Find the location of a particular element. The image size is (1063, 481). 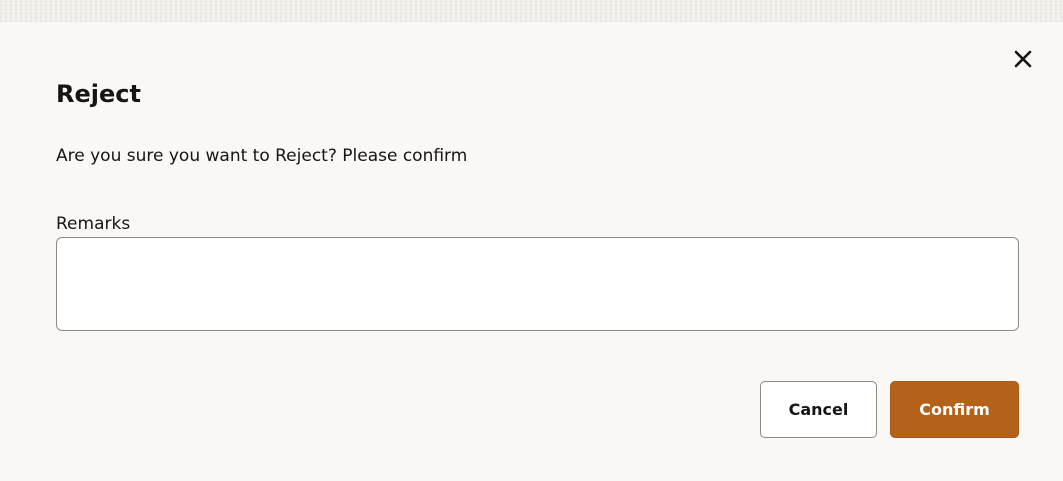

close-icon is located at coordinates (1023, 59).